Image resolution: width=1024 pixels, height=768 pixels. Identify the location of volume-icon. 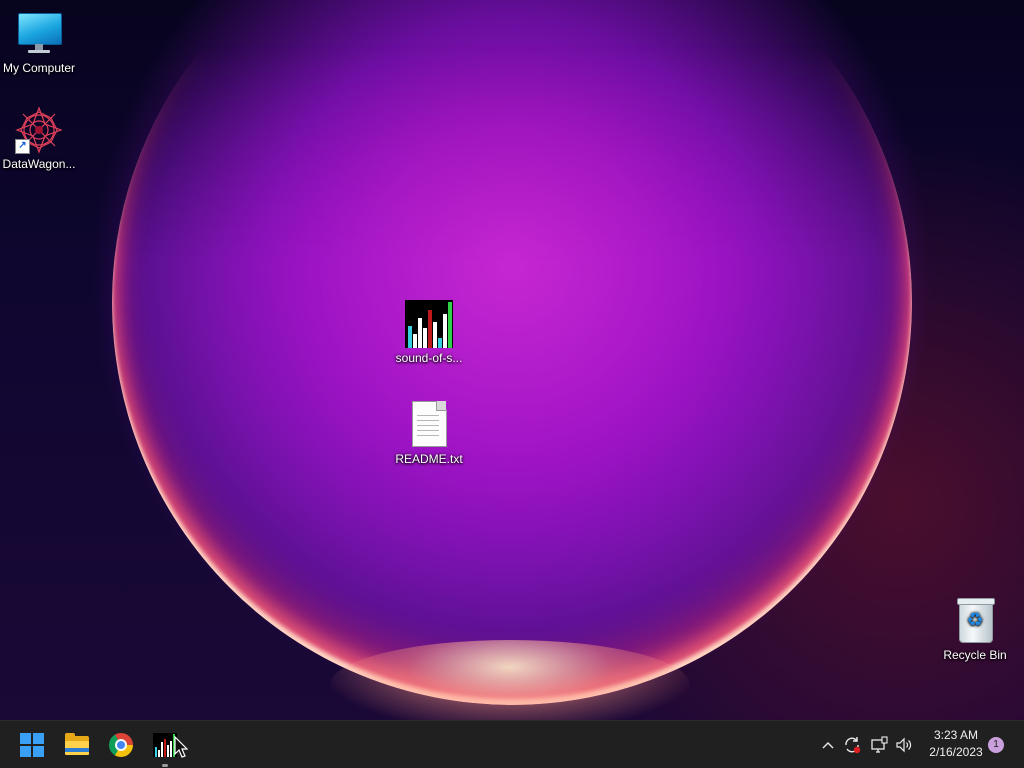
(904, 745).